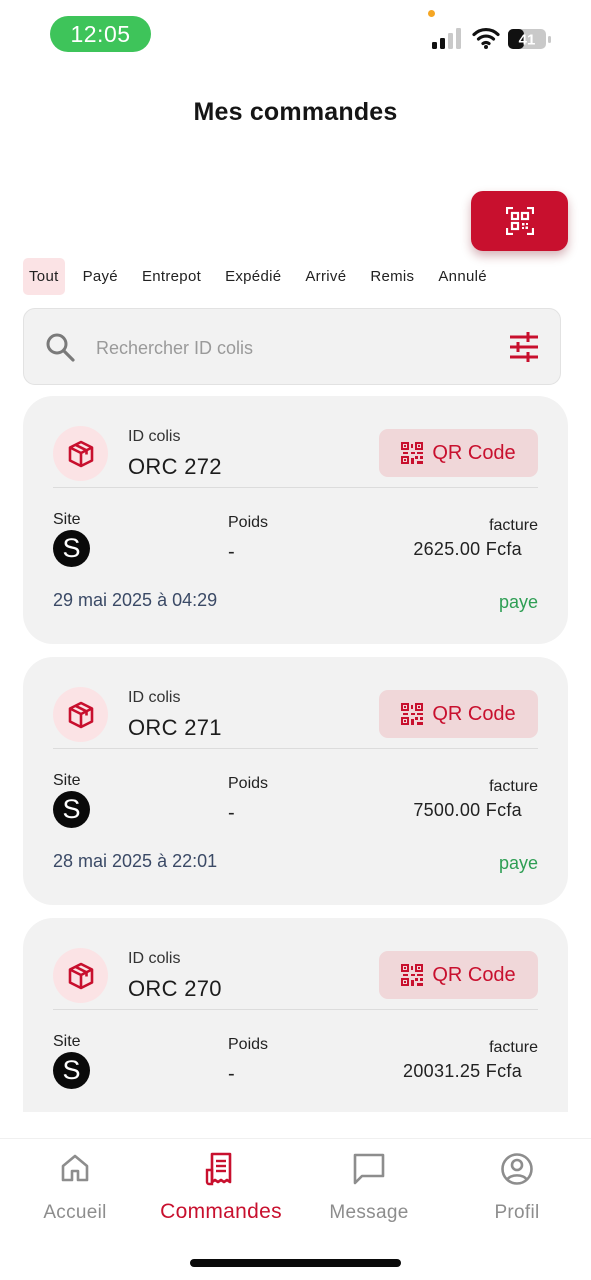 This screenshot has width=591, height=1280. I want to click on cellular-signal-icon, so click(446, 38).